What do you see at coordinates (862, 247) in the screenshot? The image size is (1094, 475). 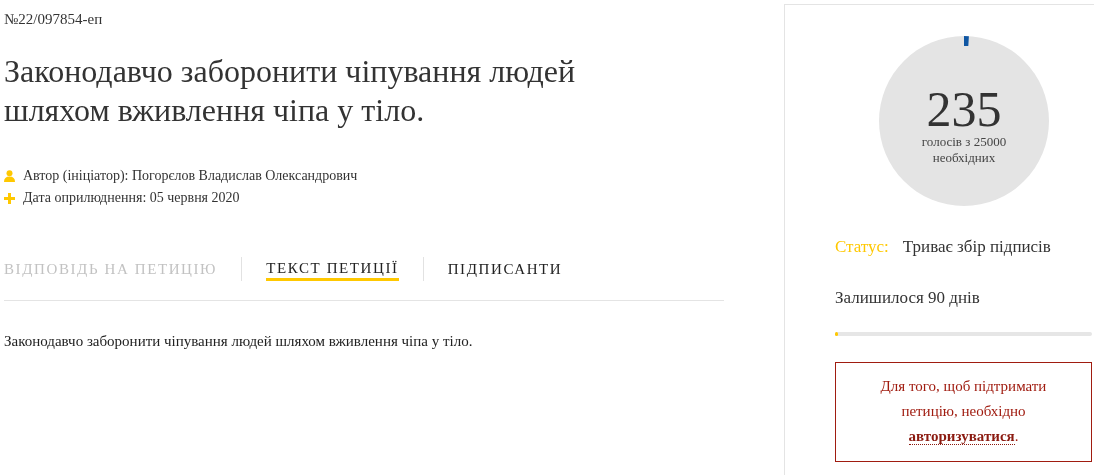 I see `status-label: Статус:` at bounding box center [862, 247].